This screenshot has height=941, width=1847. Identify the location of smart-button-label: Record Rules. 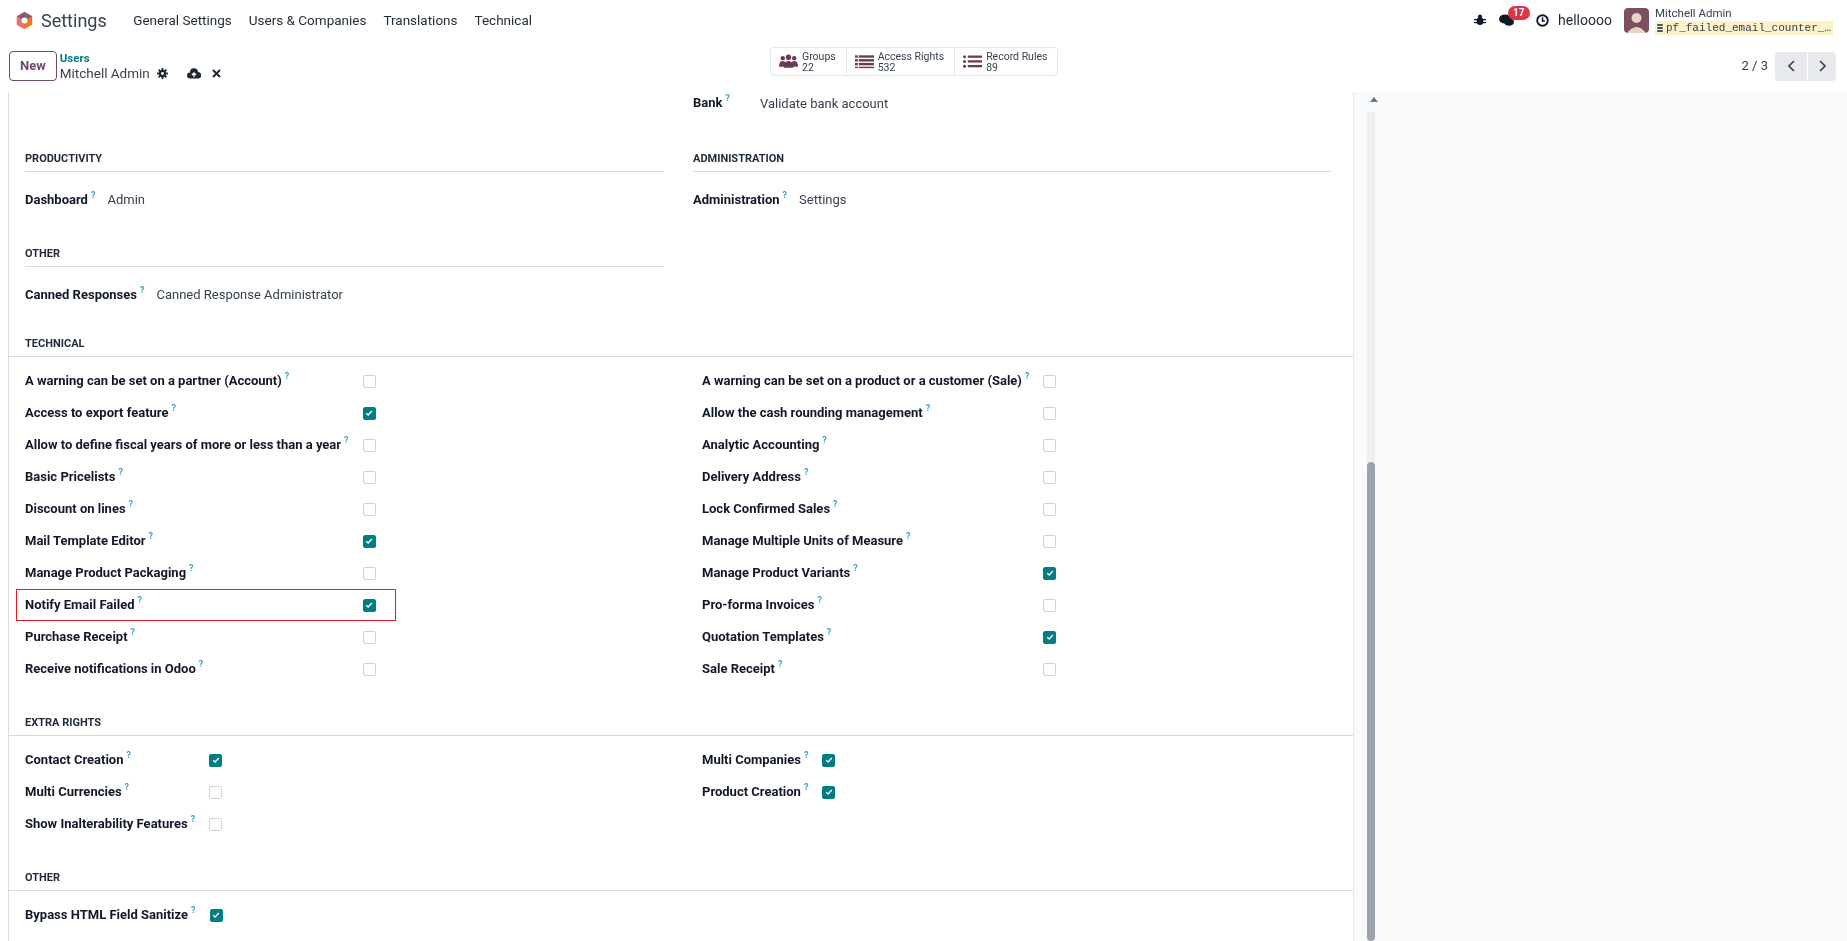
(1017, 56).